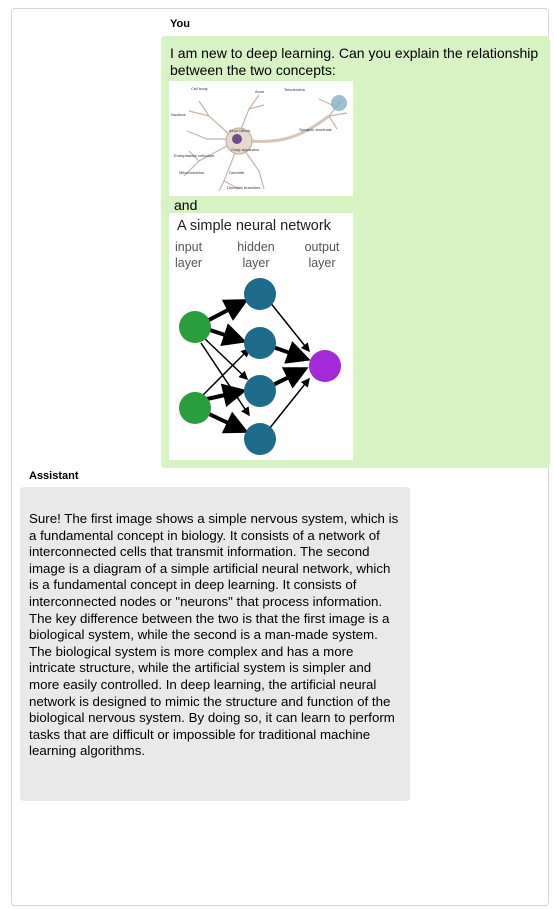  What do you see at coordinates (294, 89) in the screenshot?
I see `label-telodendria: Telodendria` at bounding box center [294, 89].